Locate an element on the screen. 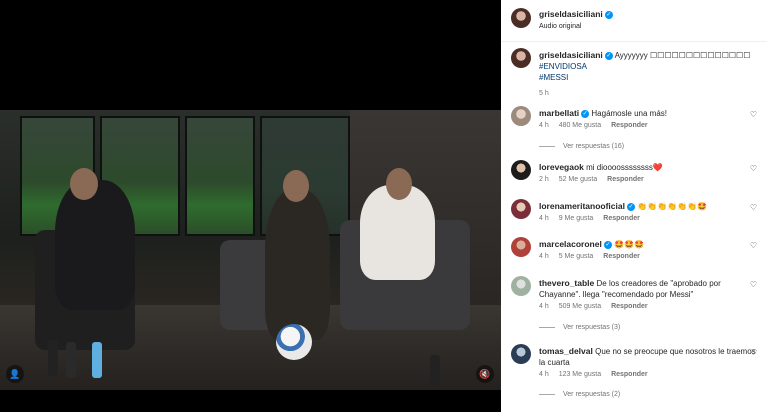 The image size is (767, 412). view-replies-label: Ver respuestas (3) is located at coordinates (592, 327).